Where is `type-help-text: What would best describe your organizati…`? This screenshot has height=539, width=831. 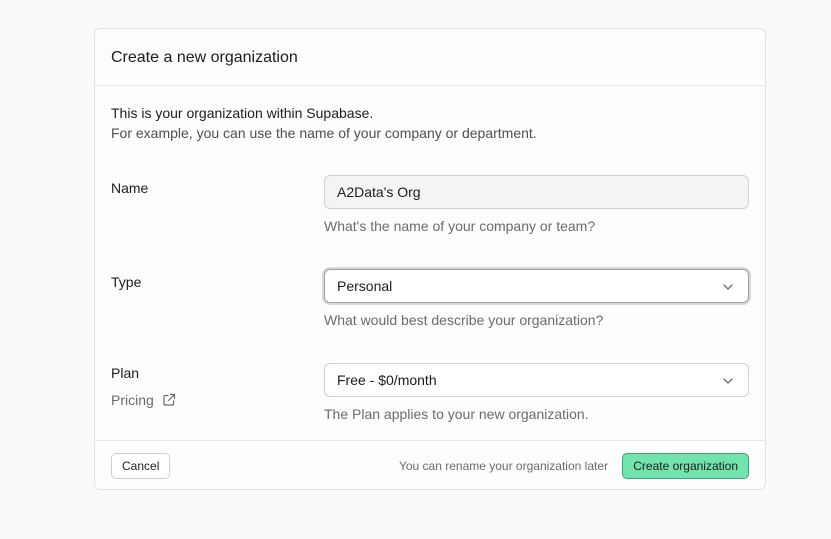
type-help-text: What would best describe your organizati… is located at coordinates (464, 320).